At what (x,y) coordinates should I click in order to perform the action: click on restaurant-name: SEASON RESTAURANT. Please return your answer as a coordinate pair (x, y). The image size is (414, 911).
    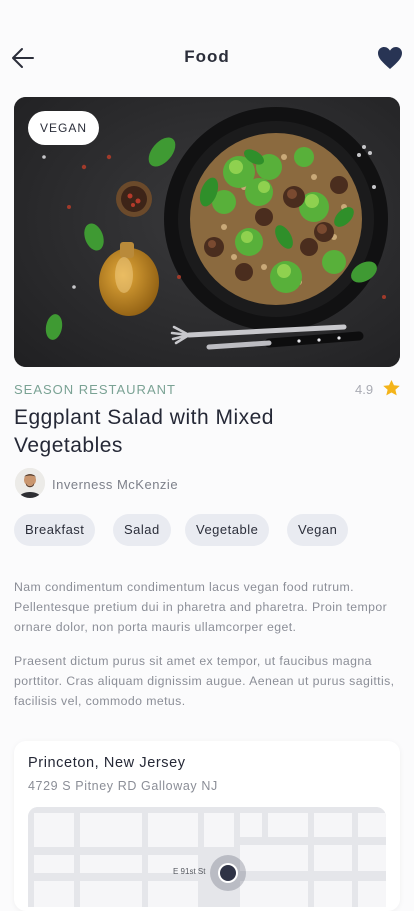
    Looking at the image, I should click on (95, 389).